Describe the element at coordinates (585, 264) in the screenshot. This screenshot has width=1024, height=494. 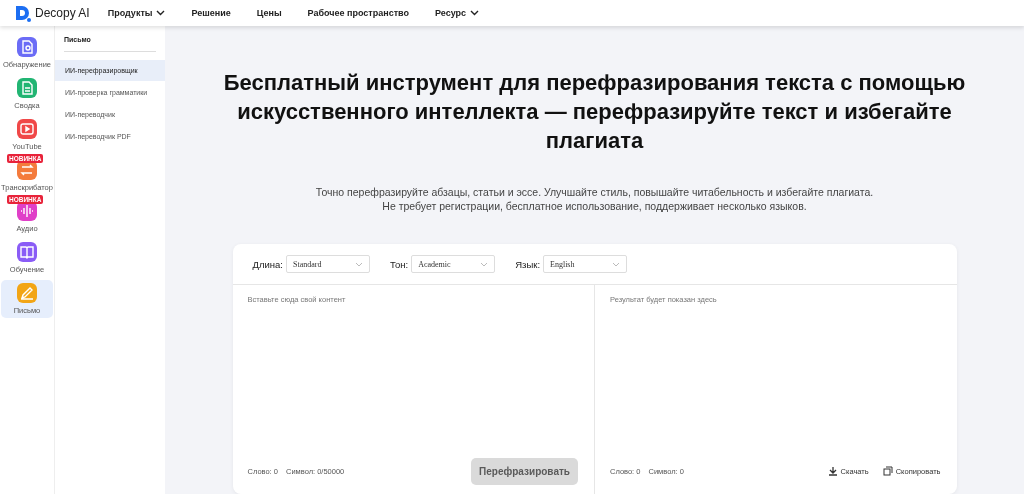
I see `option-select: English` at that location.